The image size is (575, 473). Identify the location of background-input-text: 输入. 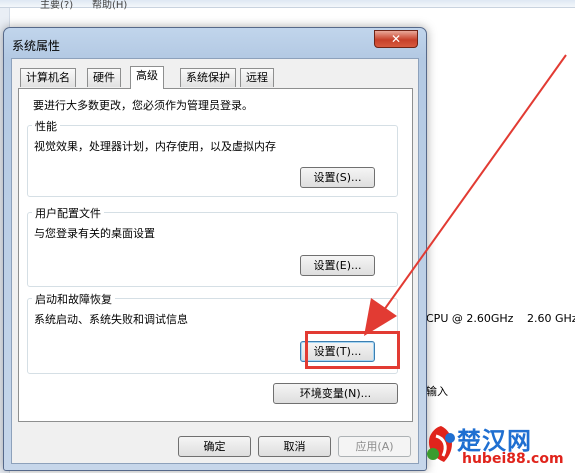
(437, 391).